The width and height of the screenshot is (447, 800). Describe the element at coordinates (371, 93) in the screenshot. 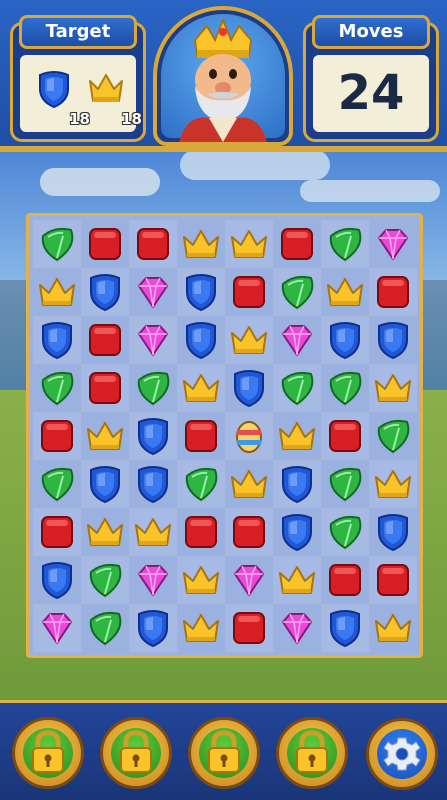

I see `moves-counter: 24` at that location.